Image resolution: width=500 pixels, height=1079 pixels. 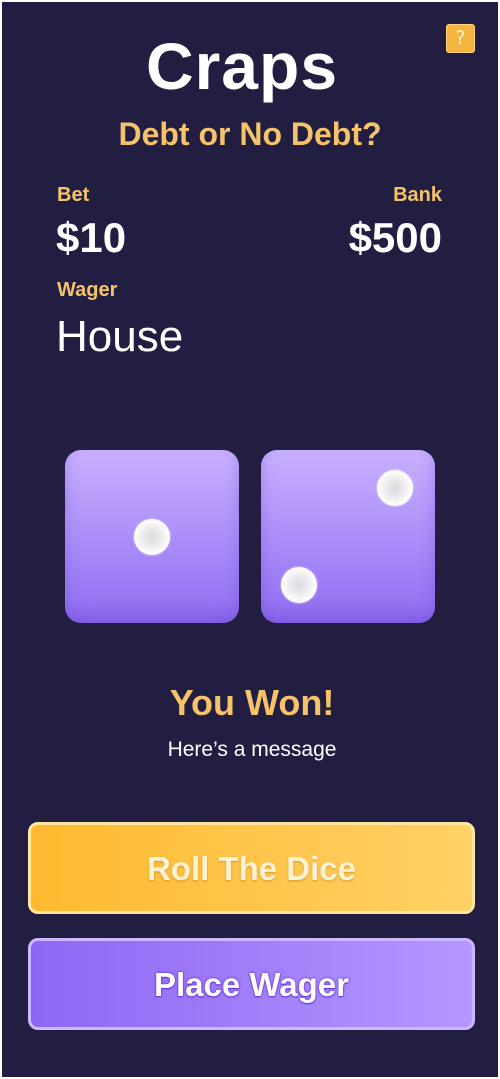 I want to click on wager-value: House, so click(x=120, y=336).